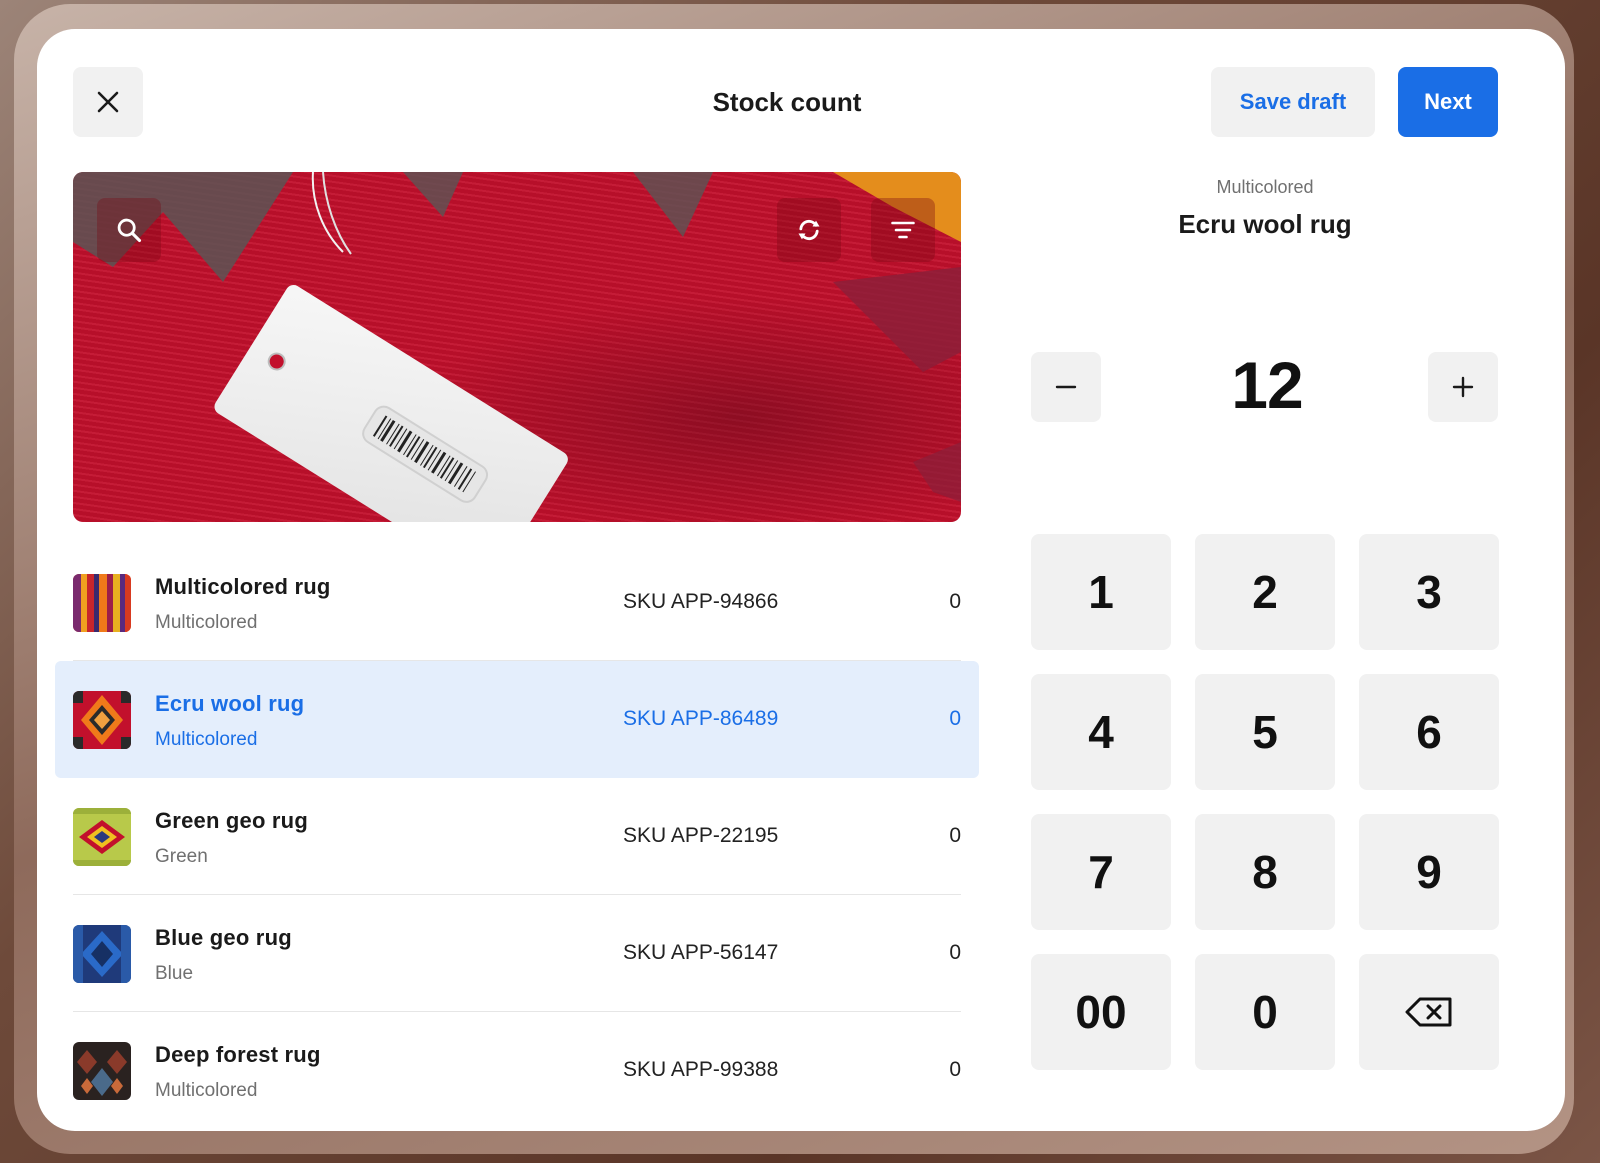 The width and height of the screenshot is (1600, 1163). I want to click on key-9: 9, so click(1429, 872).